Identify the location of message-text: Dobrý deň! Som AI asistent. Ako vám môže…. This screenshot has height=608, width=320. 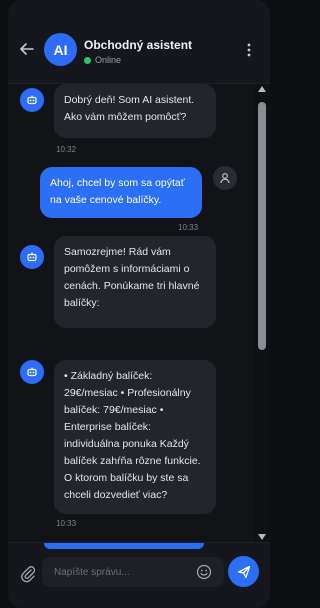
(129, 108).